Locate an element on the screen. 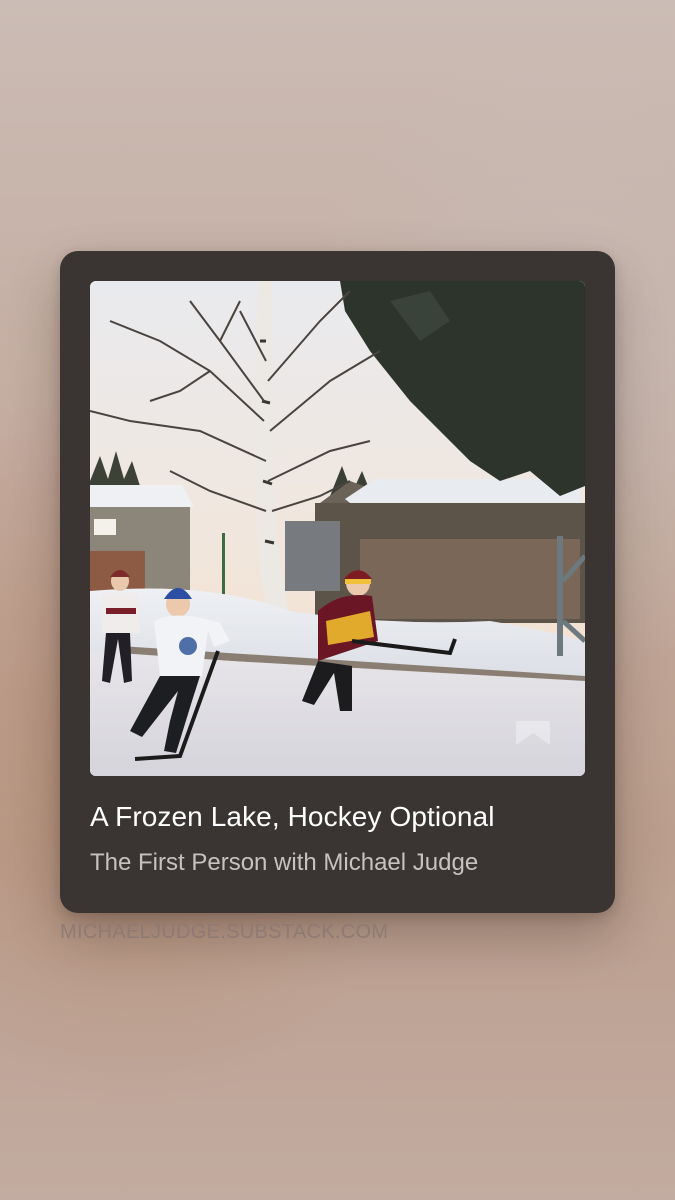  source-domain: MICHAELJUDGE.SUBSTACK.COM is located at coordinates (224, 932).